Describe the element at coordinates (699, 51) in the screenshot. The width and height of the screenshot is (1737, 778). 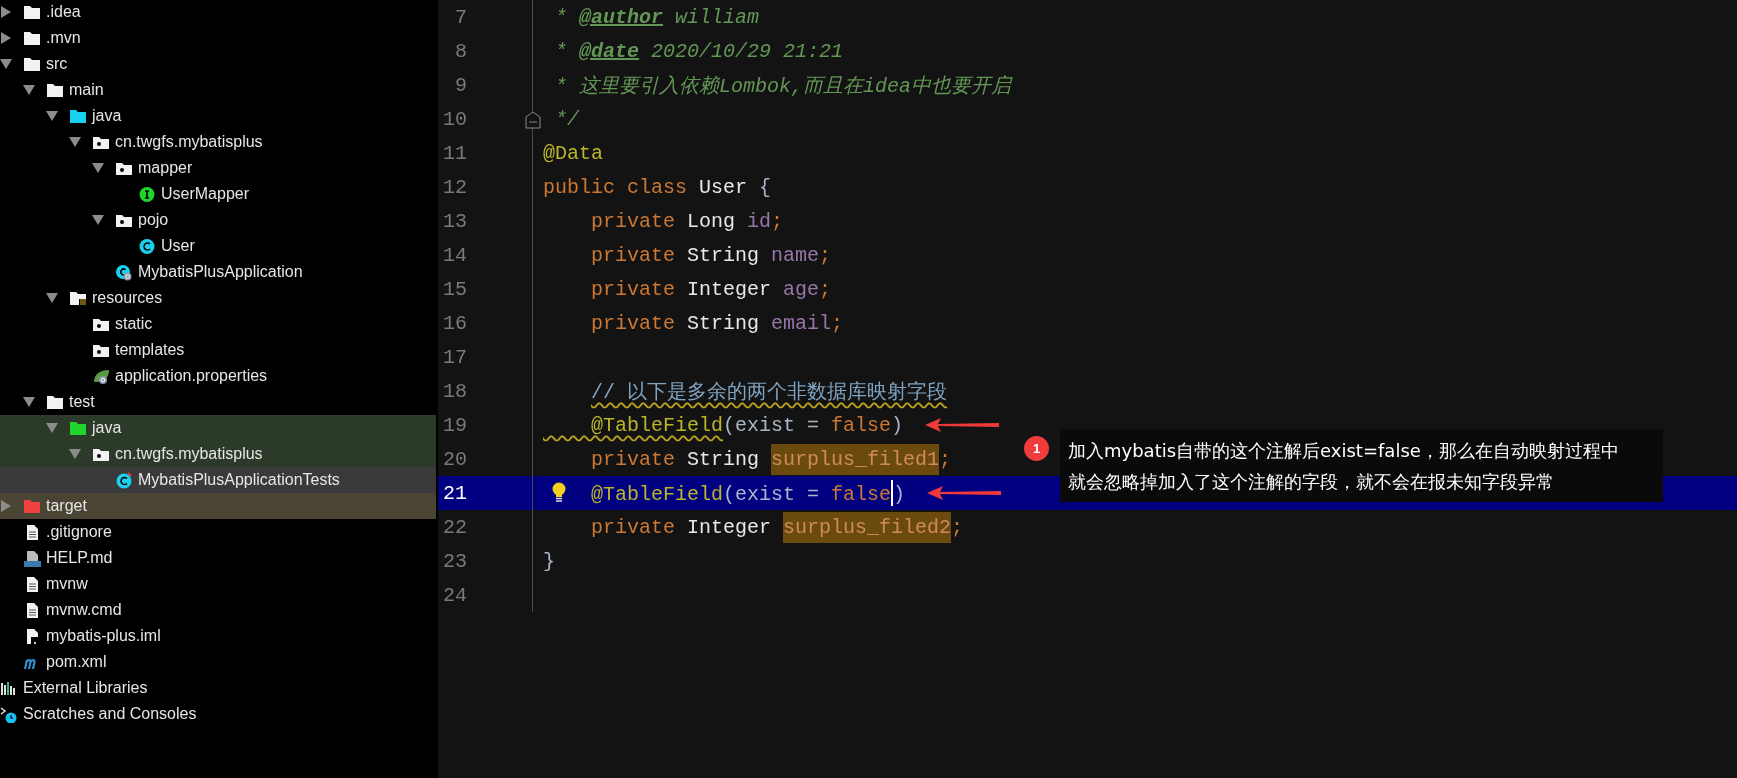
I see `code-line: * @date 2020/10/29 21:21` at that location.